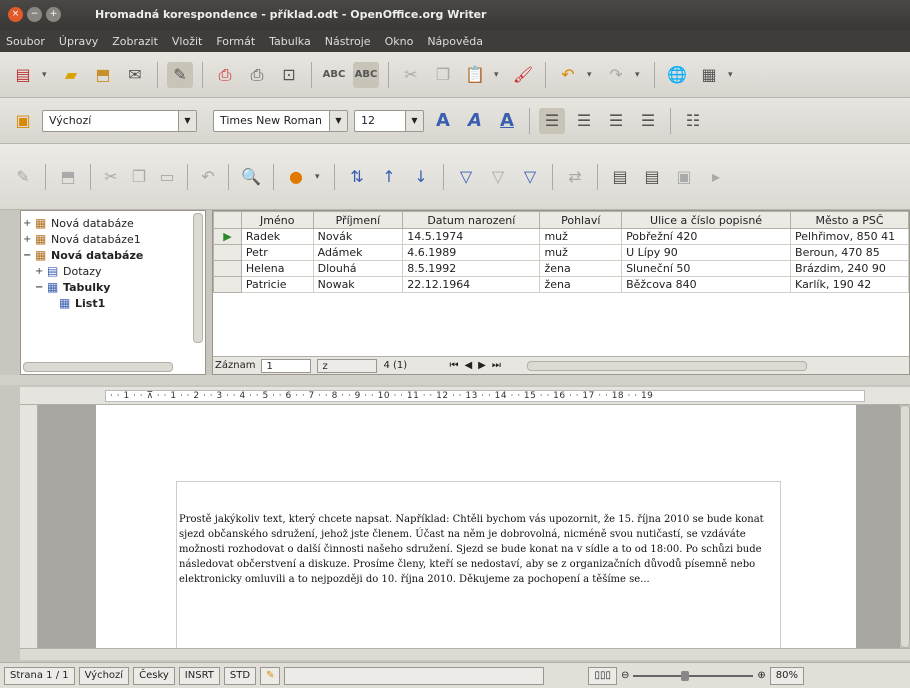  What do you see at coordinates (421, 177) in the screenshot?
I see `sort-descending-icon: ↓` at bounding box center [421, 177].